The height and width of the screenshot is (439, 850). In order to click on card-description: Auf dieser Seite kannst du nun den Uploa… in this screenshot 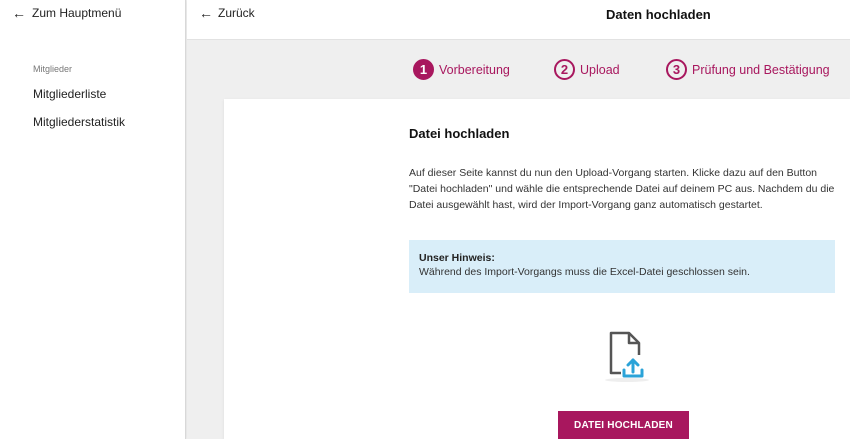, I will do `click(622, 189)`.